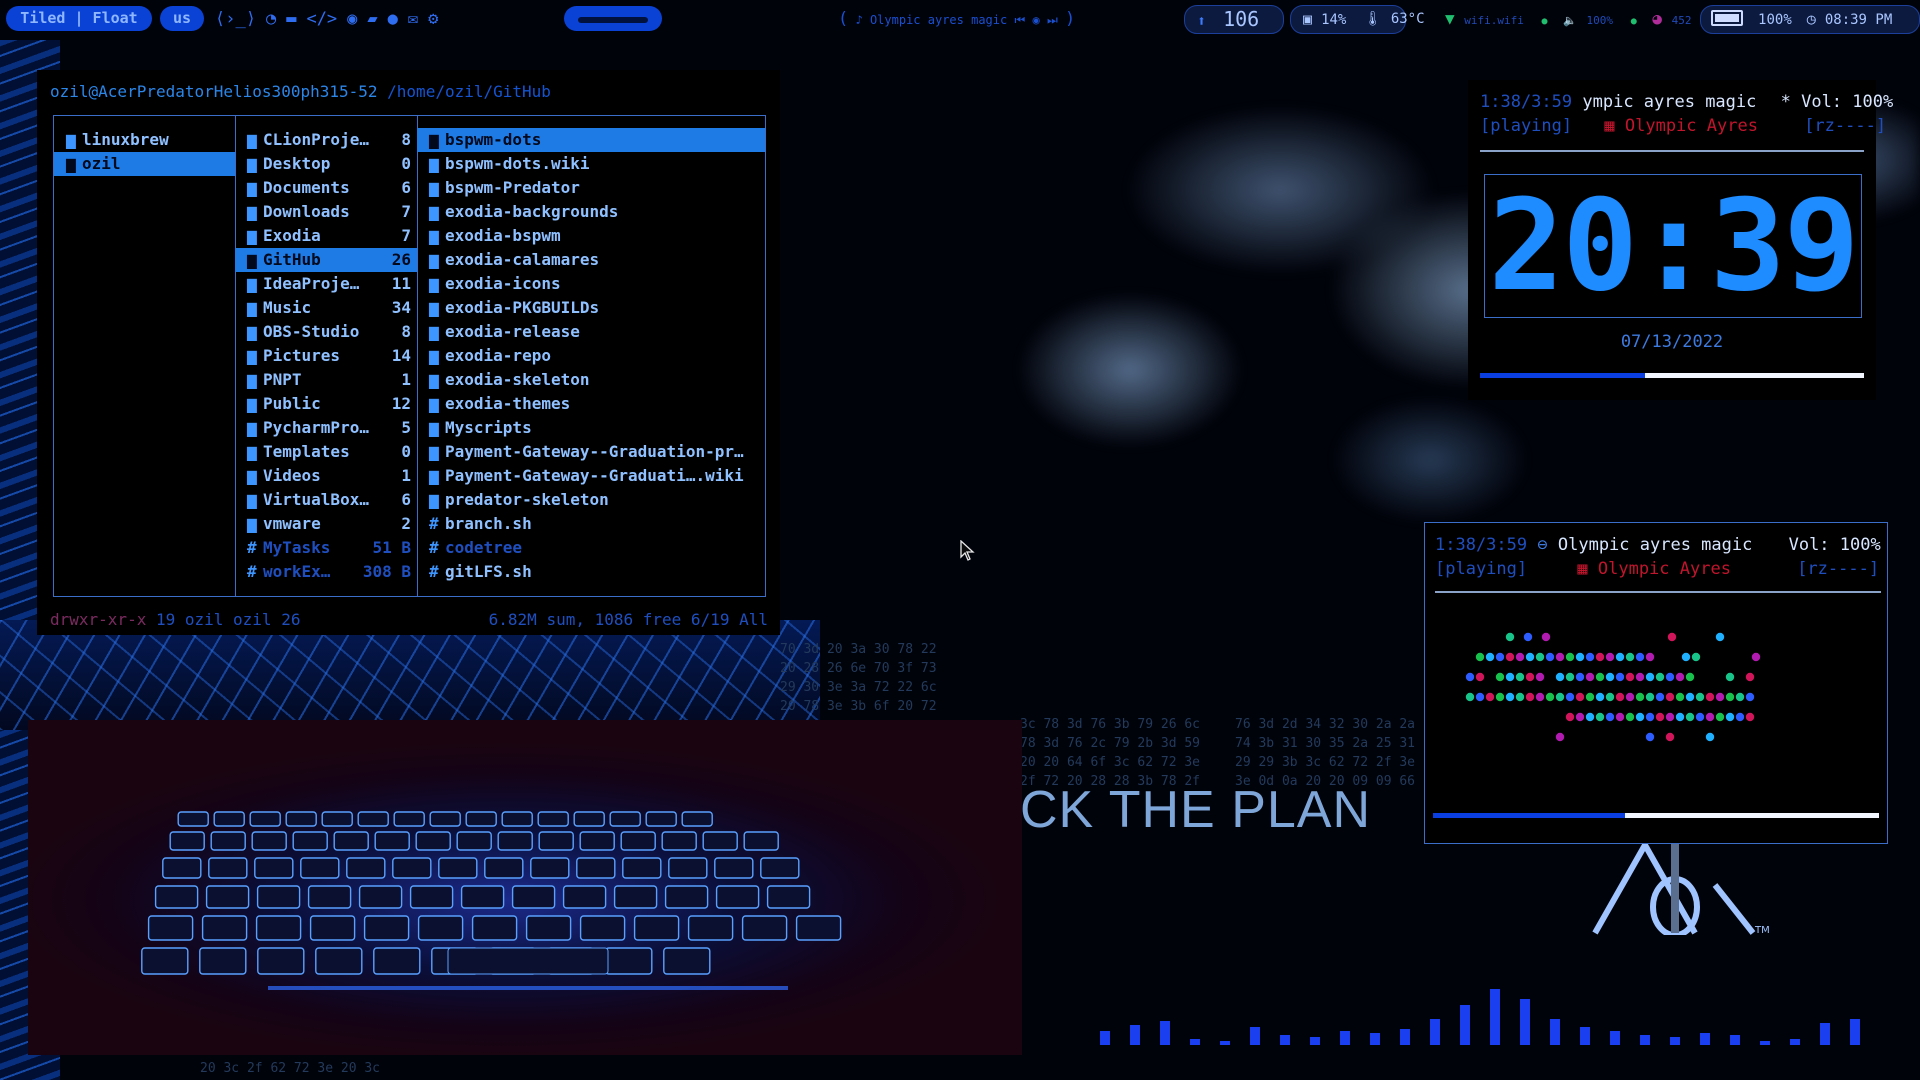  I want to click on prev-icon: ⏮, so click(1019, 20).